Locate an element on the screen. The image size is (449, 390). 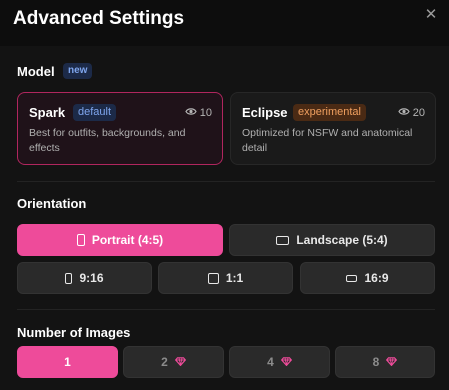
orientation-9-16-button: 9:16 is located at coordinates (84, 278).